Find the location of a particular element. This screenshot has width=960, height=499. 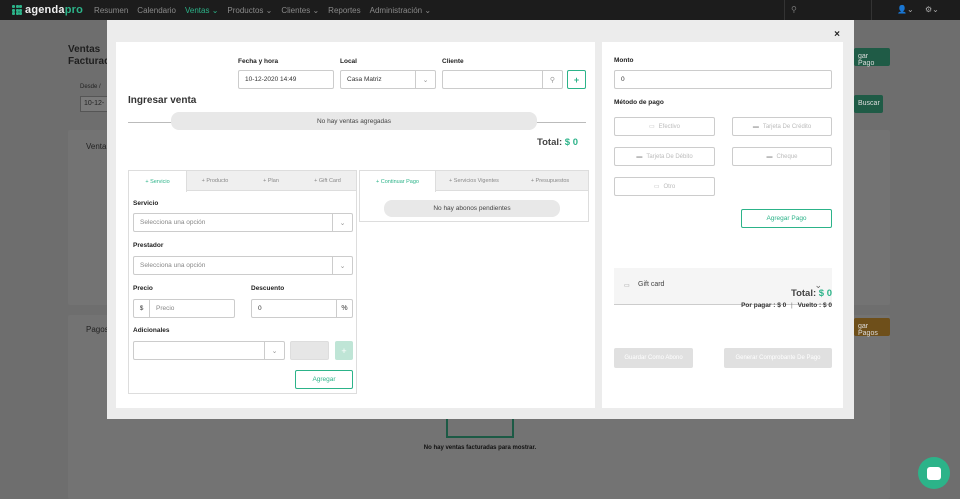

pago-summary: Por pagar : $ 0 | Vuelto : $ 0 is located at coordinates (786, 305).